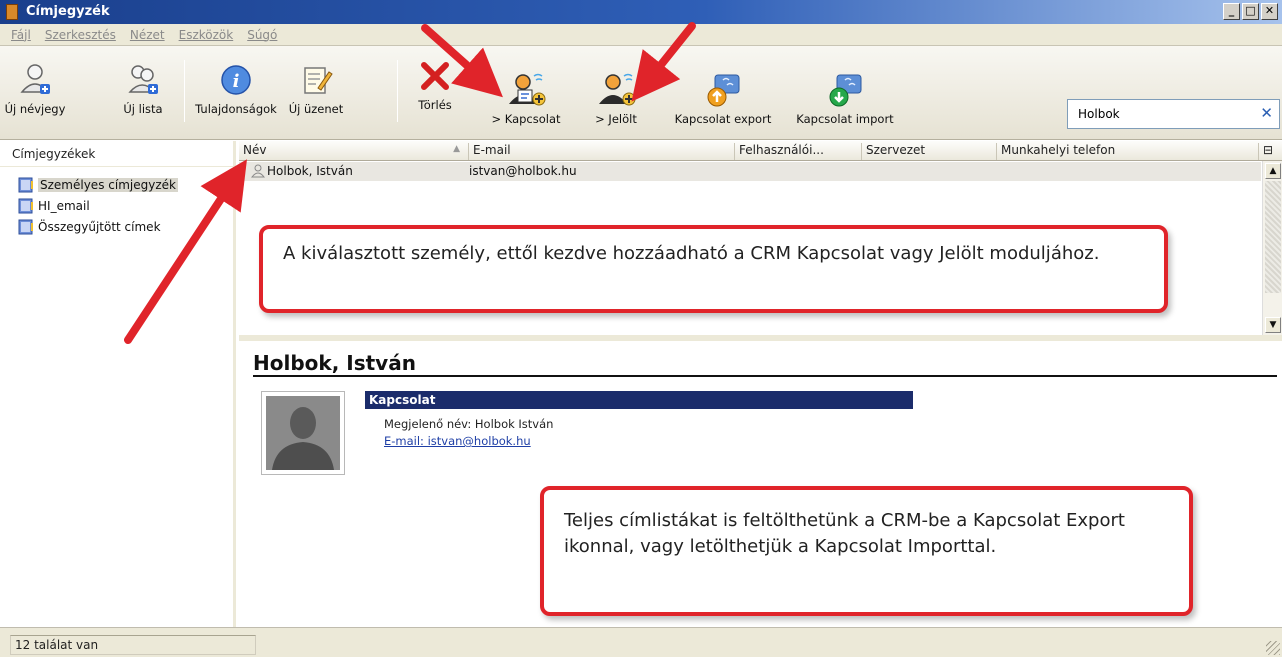 The width and height of the screenshot is (1282, 657). Describe the element at coordinates (35, 79) in the screenshot. I see `new-contact-icon` at that location.